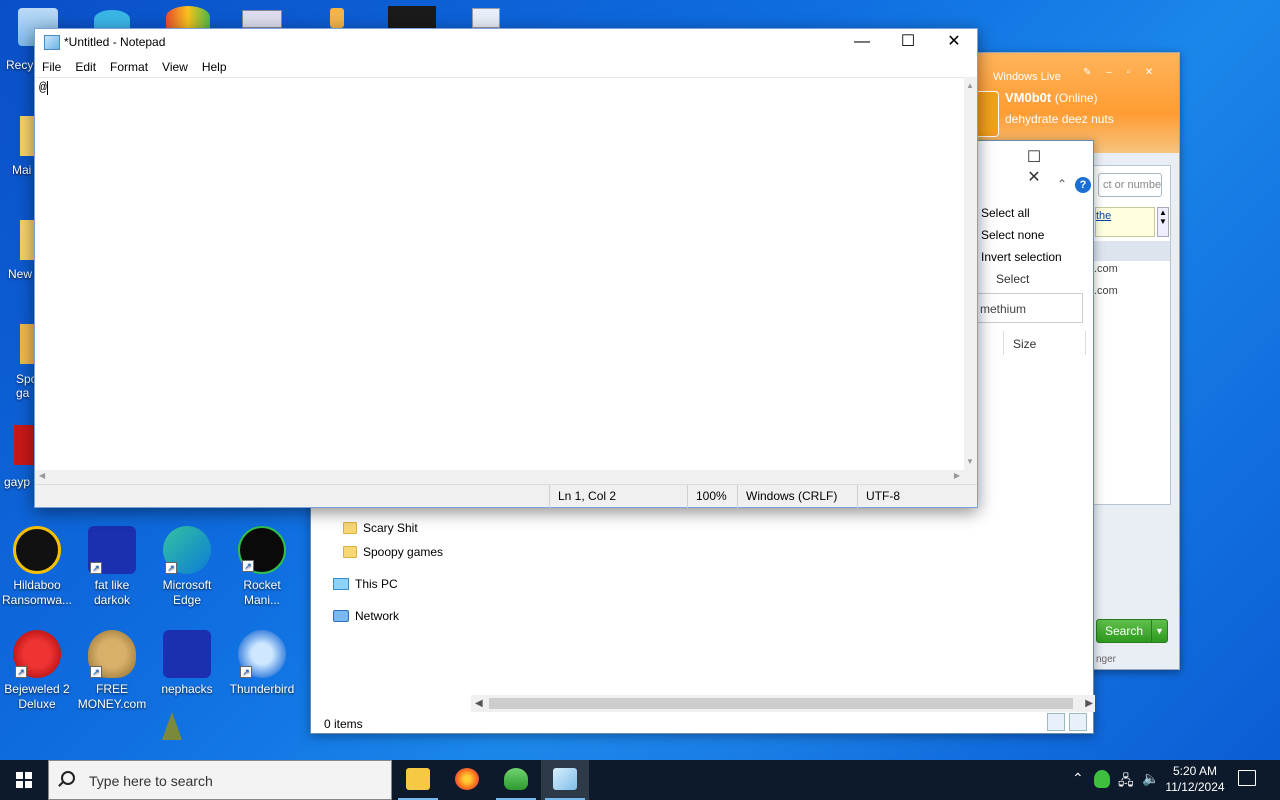  Describe the element at coordinates (970, 461) in the screenshot. I see `scroll-down-icon: ▼` at that location.